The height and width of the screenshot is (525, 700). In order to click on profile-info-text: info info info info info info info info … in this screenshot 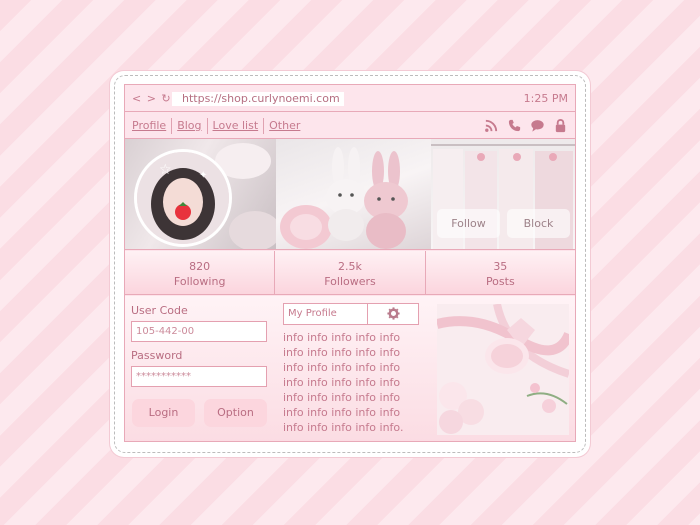, I will do `click(343, 382)`.